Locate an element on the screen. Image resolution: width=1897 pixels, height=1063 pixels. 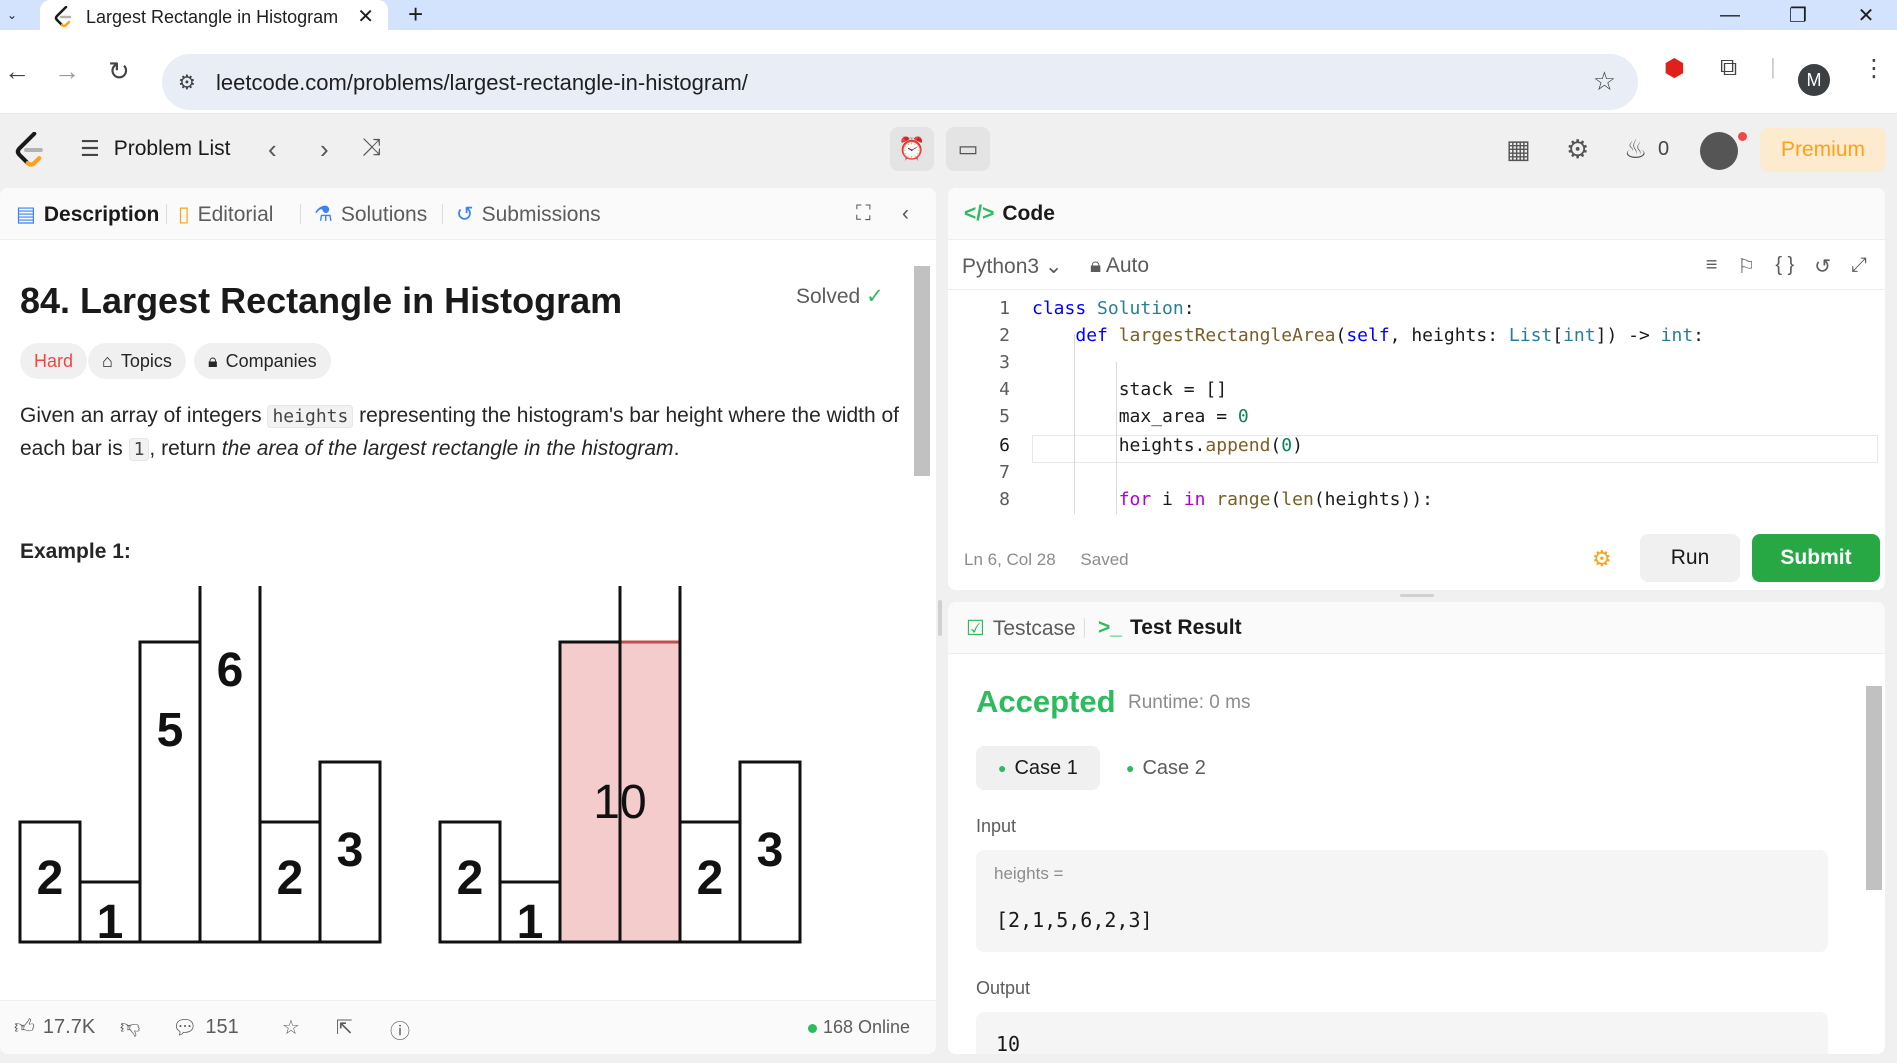
timer-button: ⏰ is located at coordinates (912, 149).